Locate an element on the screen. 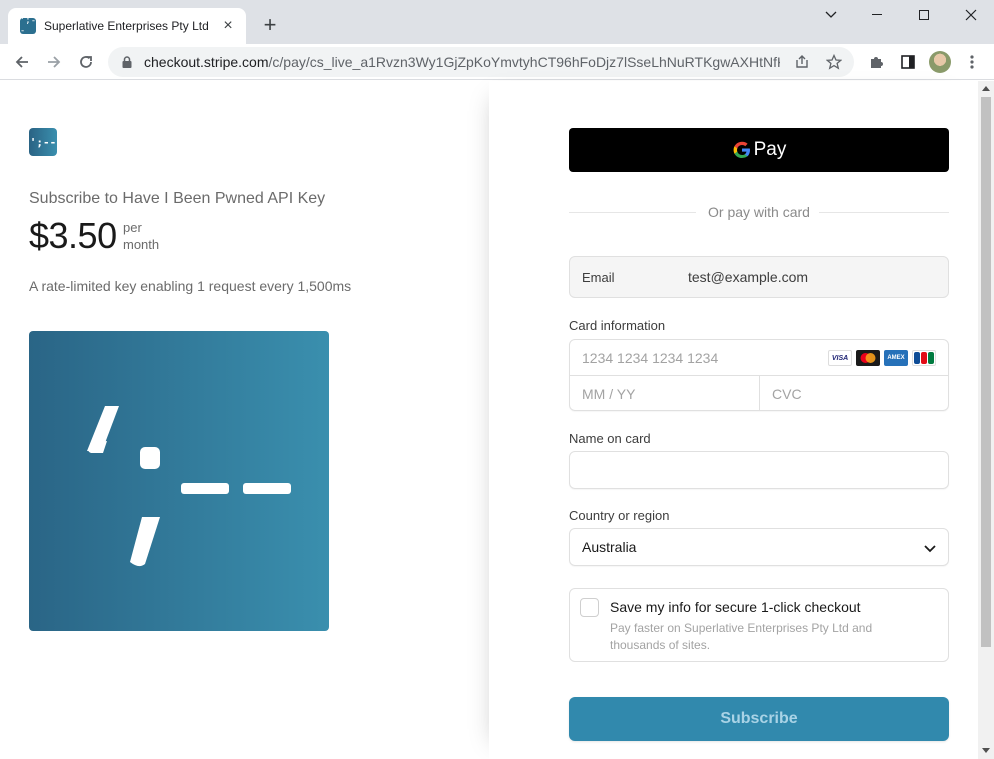 Image resolution: width=994 pixels, height=759 pixels. country-select: Australia is located at coordinates (759, 547).